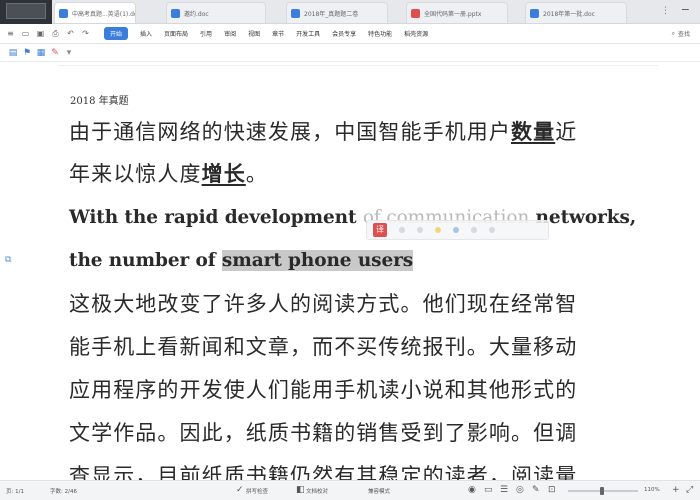 This screenshot has width=700, height=500. What do you see at coordinates (26, 12) in the screenshot?
I see `window-thumbnail` at bounding box center [26, 12].